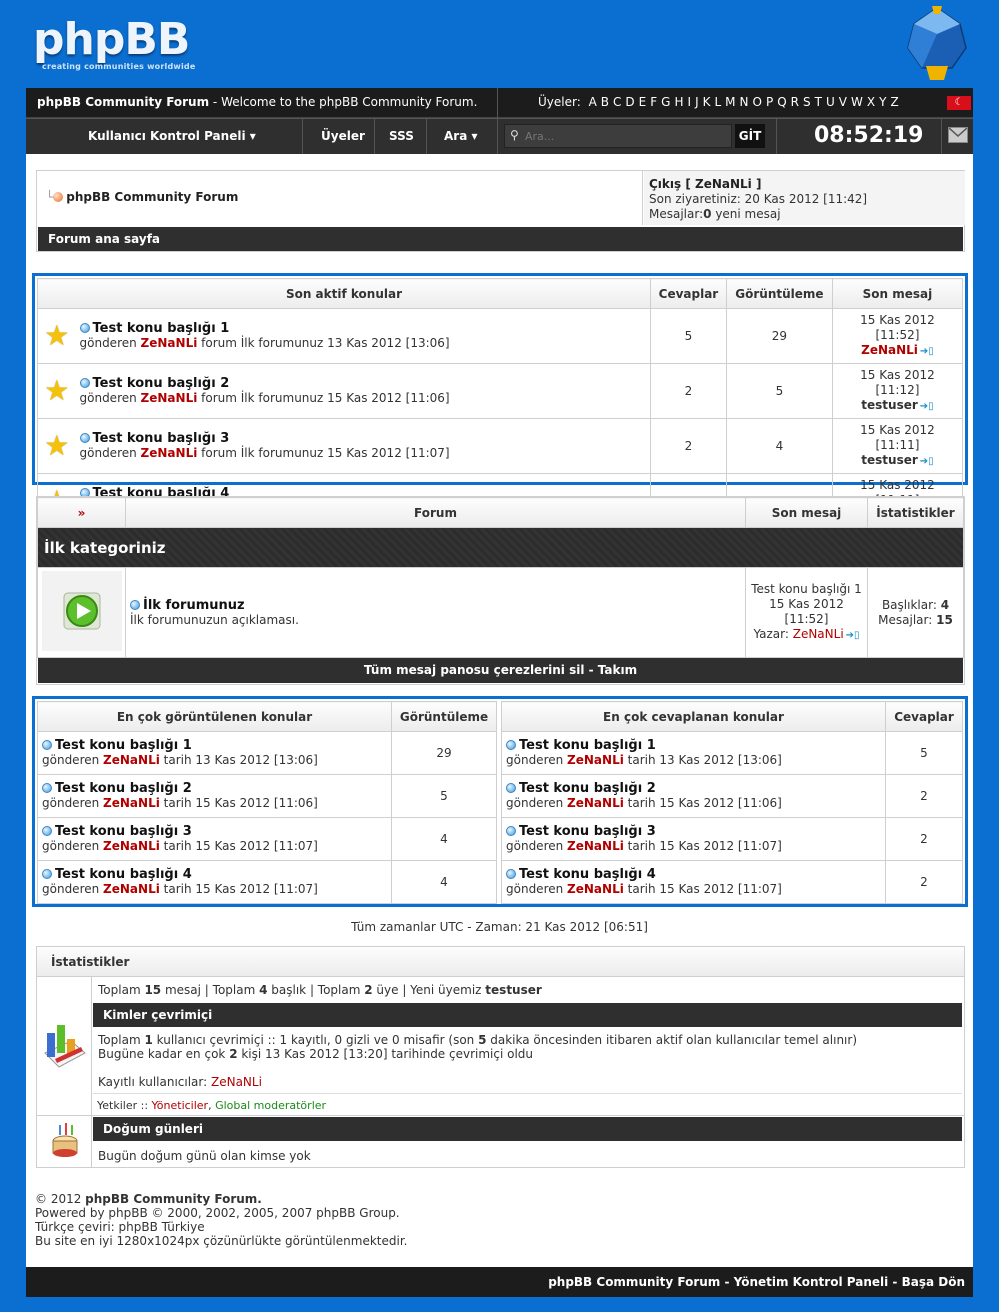 Image resolution: width=999 pixels, height=1312 pixels. Describe the element at coordinates (702, 803) in the screenshot. I see `top-topic-date: tarih 15 Kas 2012 [11:06]` at that location.